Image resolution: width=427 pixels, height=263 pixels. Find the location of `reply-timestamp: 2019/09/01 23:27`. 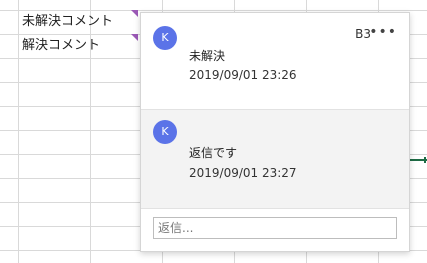

reply-timestamp: 2019/09/01 23:27 is located at coordinates (243, 173).